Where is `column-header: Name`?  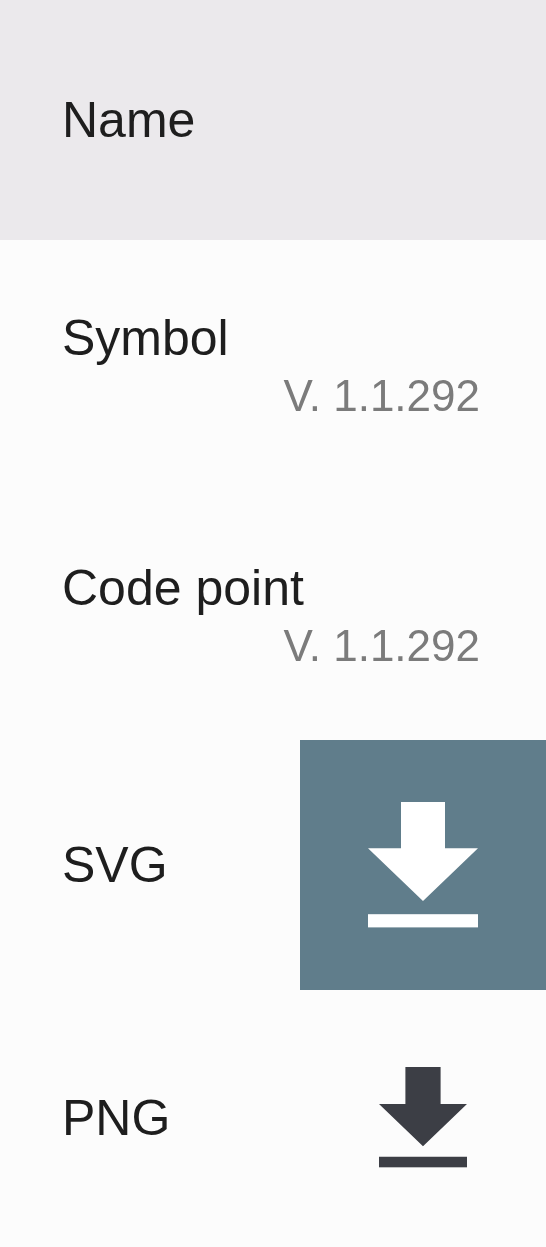 column-header: Name is located at coordinates (129, 120).